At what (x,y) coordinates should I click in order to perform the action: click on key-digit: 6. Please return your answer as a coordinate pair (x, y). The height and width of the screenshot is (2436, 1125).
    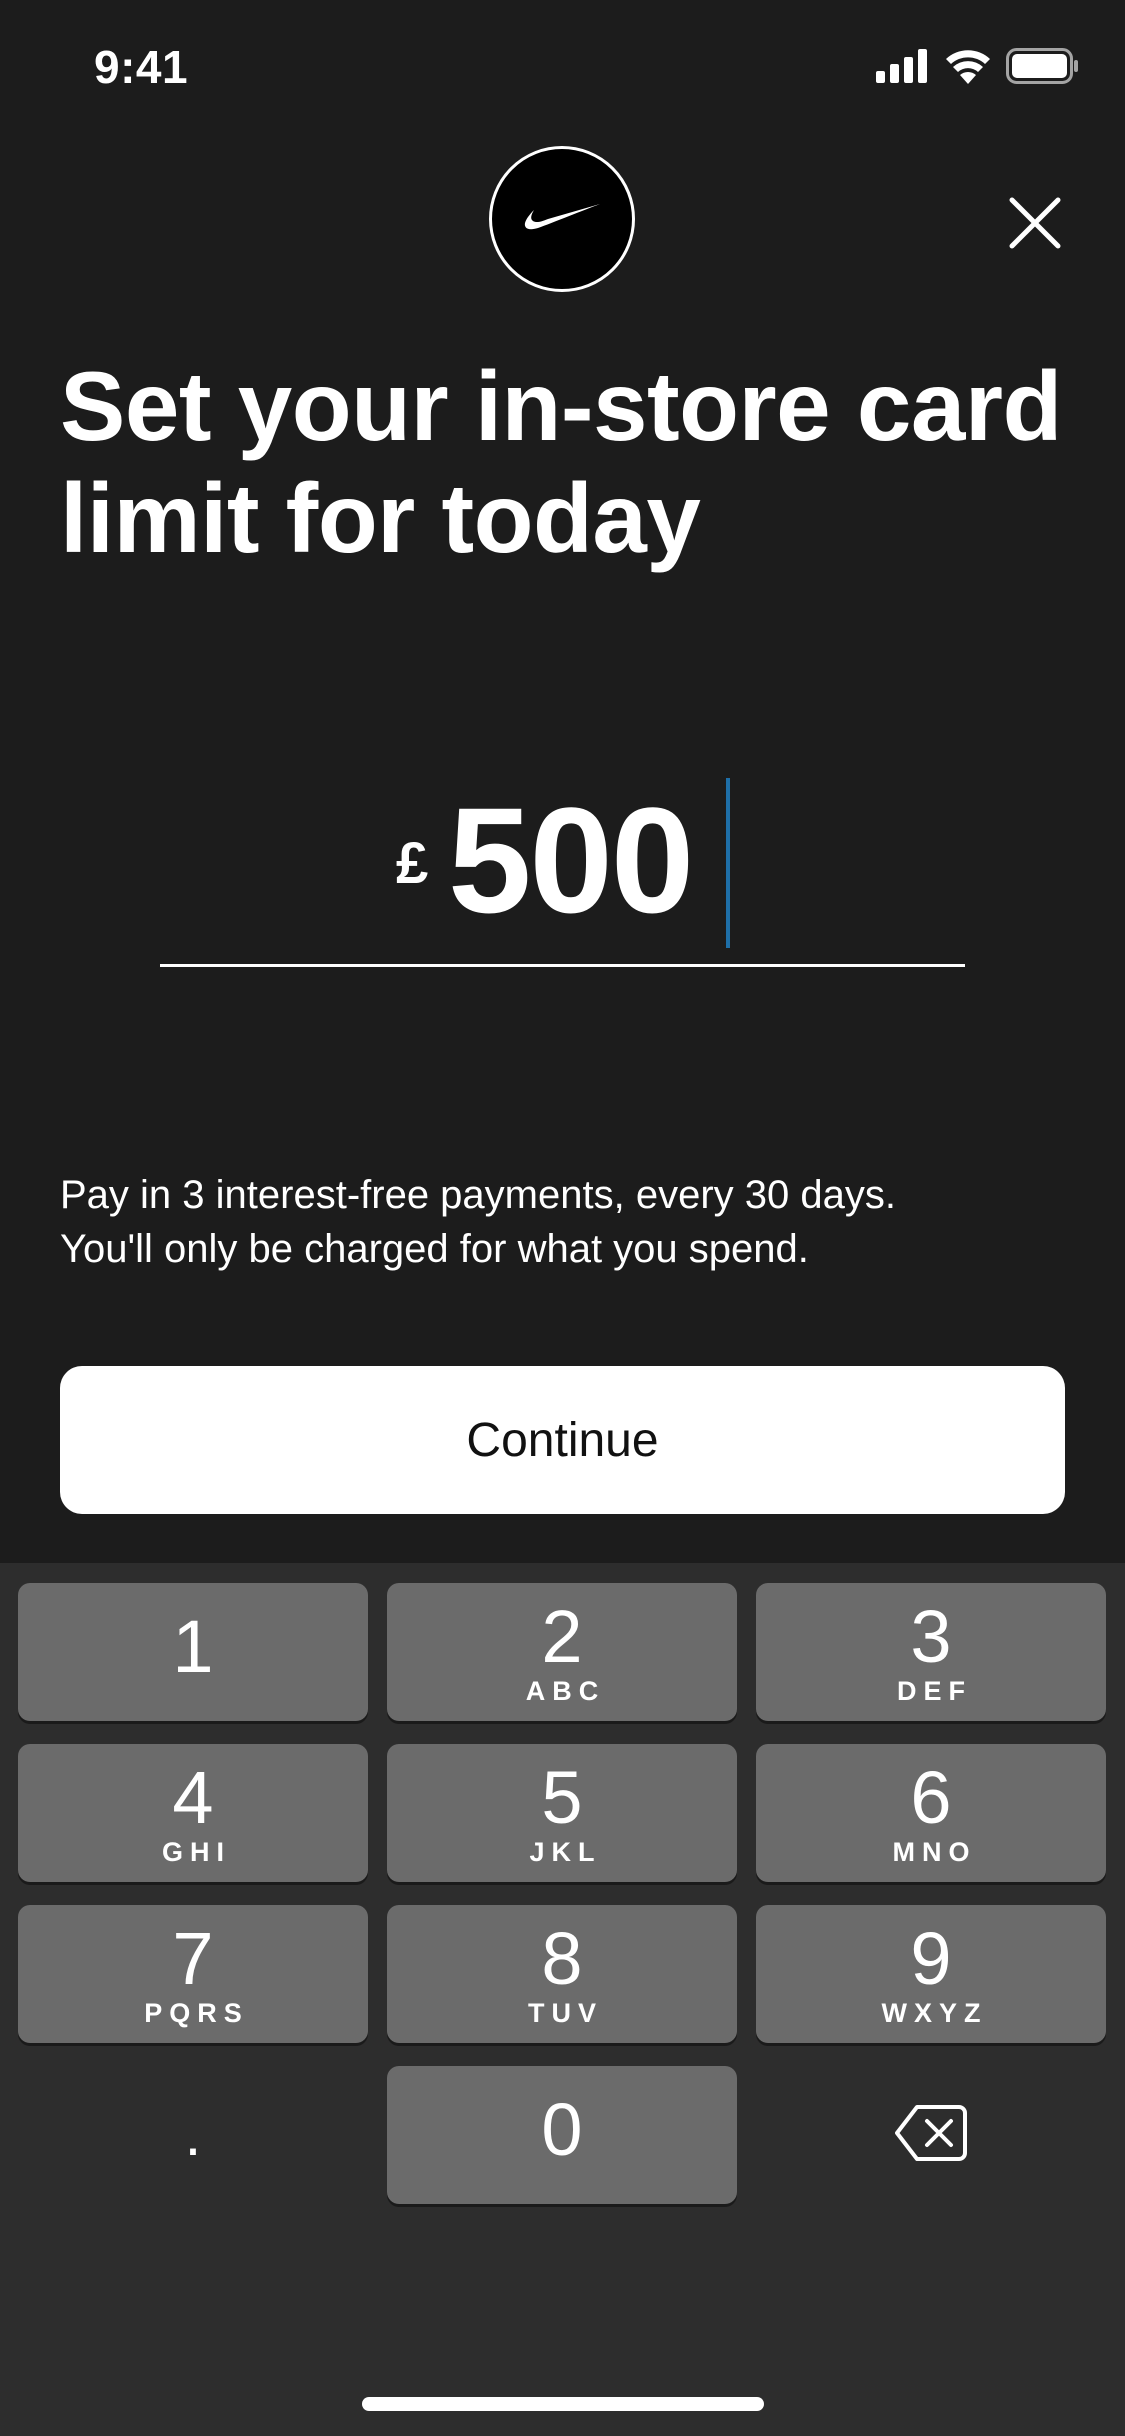
    Looking at the image, I should click on (931, 1797).